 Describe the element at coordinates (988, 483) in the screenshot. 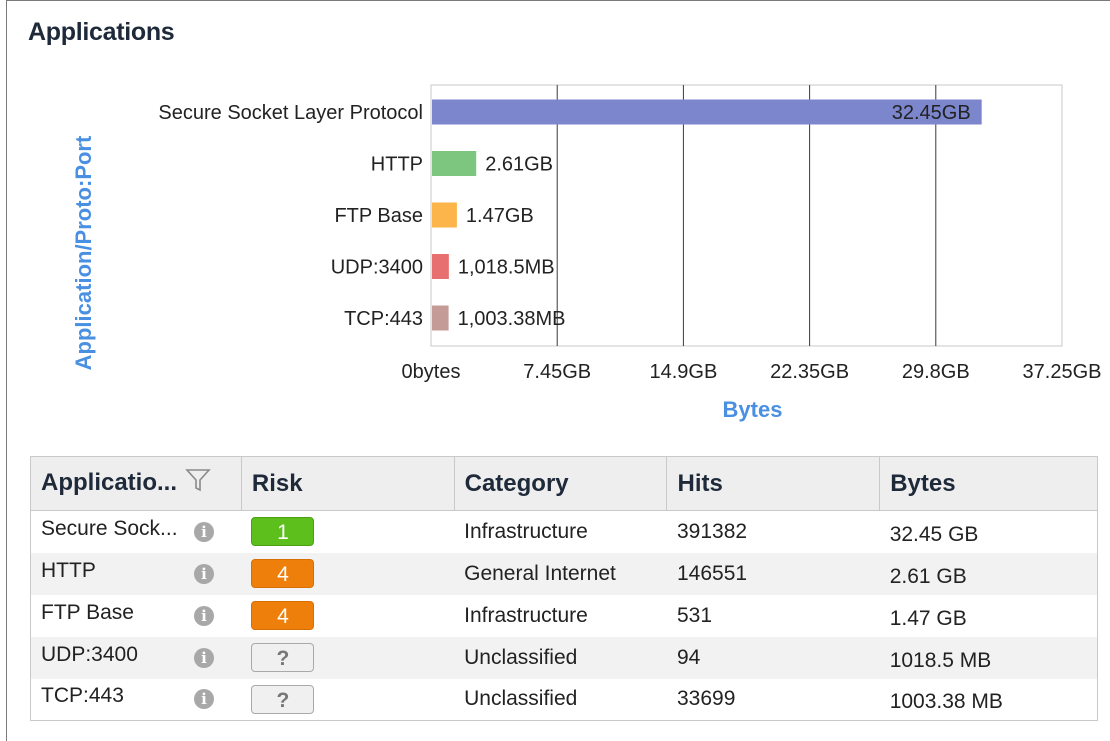

I see `column-header-bytes: Bytes` at that location.